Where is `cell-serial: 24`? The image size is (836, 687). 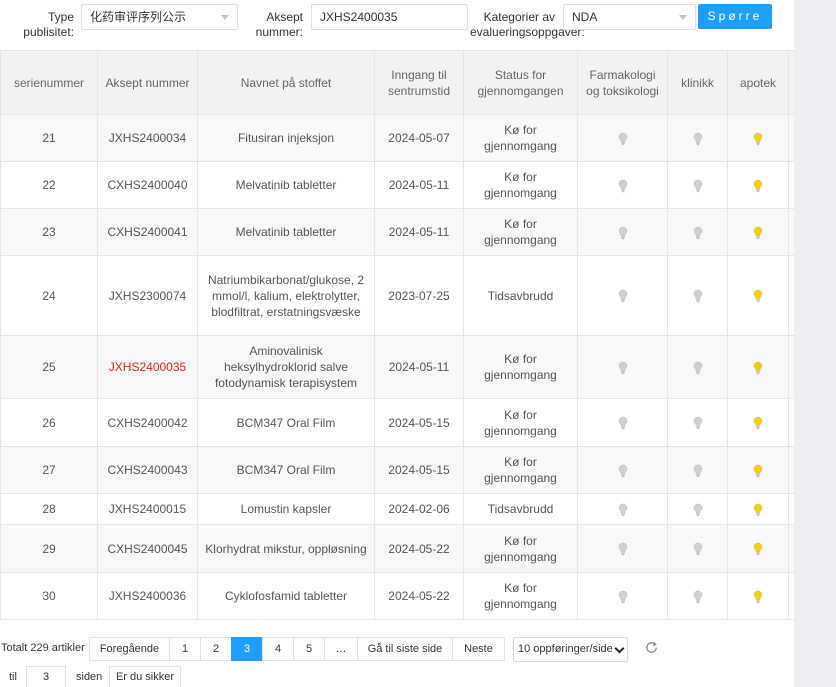 cell-serial: 24 is located at coordinates (49, 295).